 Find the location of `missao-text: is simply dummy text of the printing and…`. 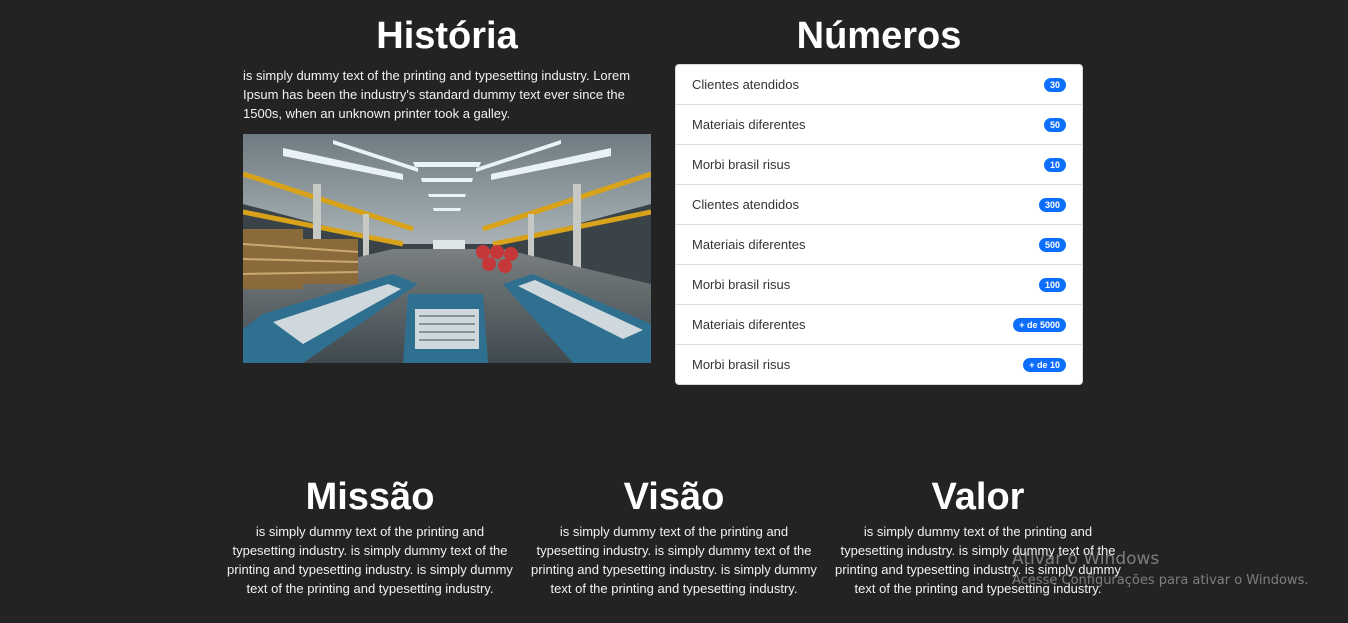

missao-text: is simply dummy text of the printing and… is located at coordinates (370, 560).